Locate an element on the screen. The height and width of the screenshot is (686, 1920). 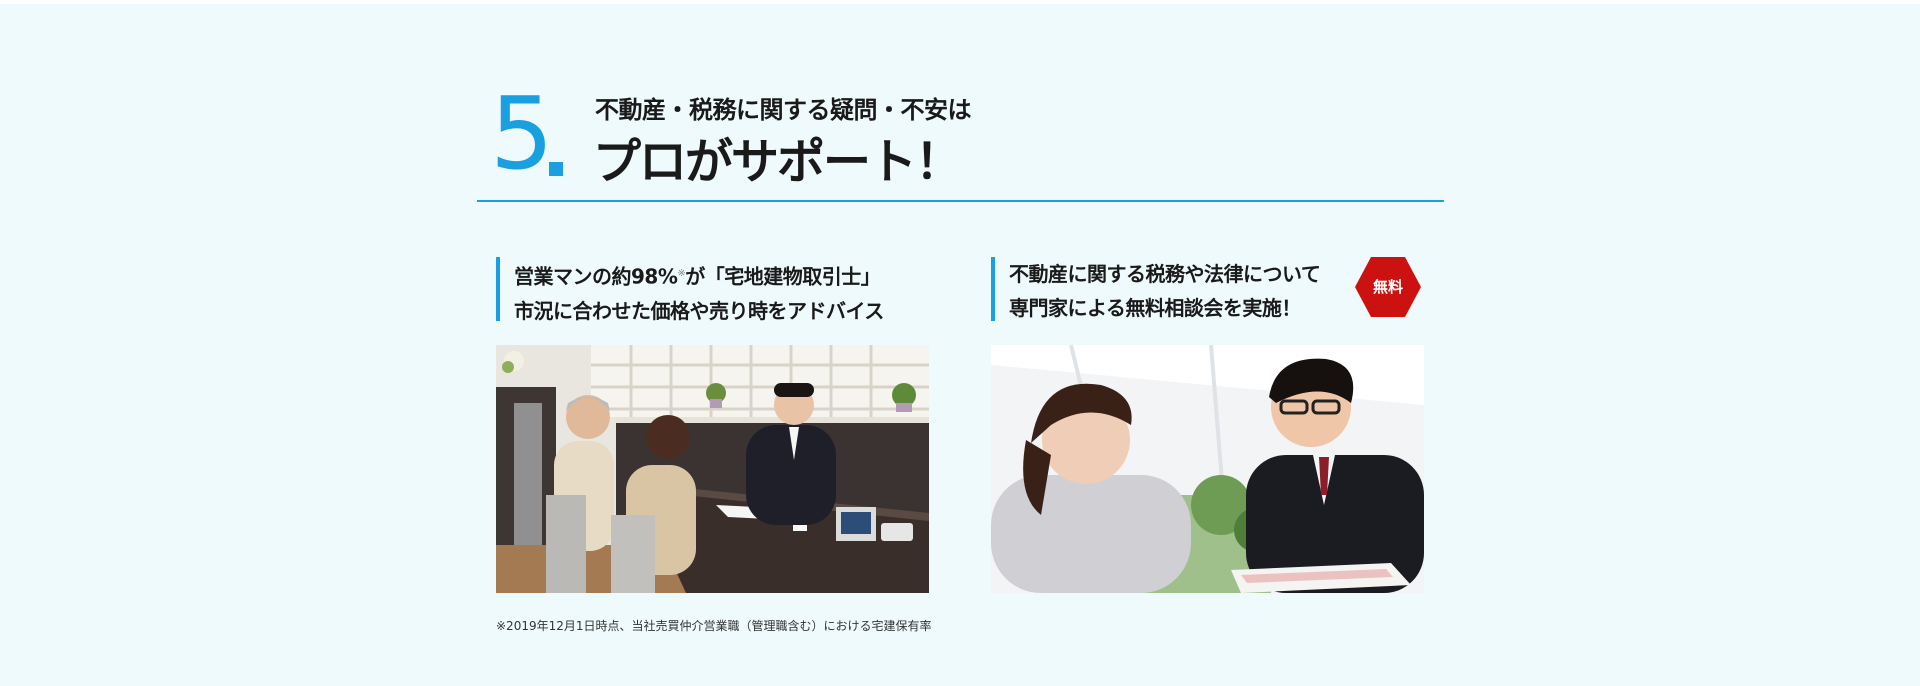
feature-title: 営業マンの約98%※が「宅地建物取引士」 市況に合わせた価格や売り時をアドバイス is located at coordinates (712, 290).